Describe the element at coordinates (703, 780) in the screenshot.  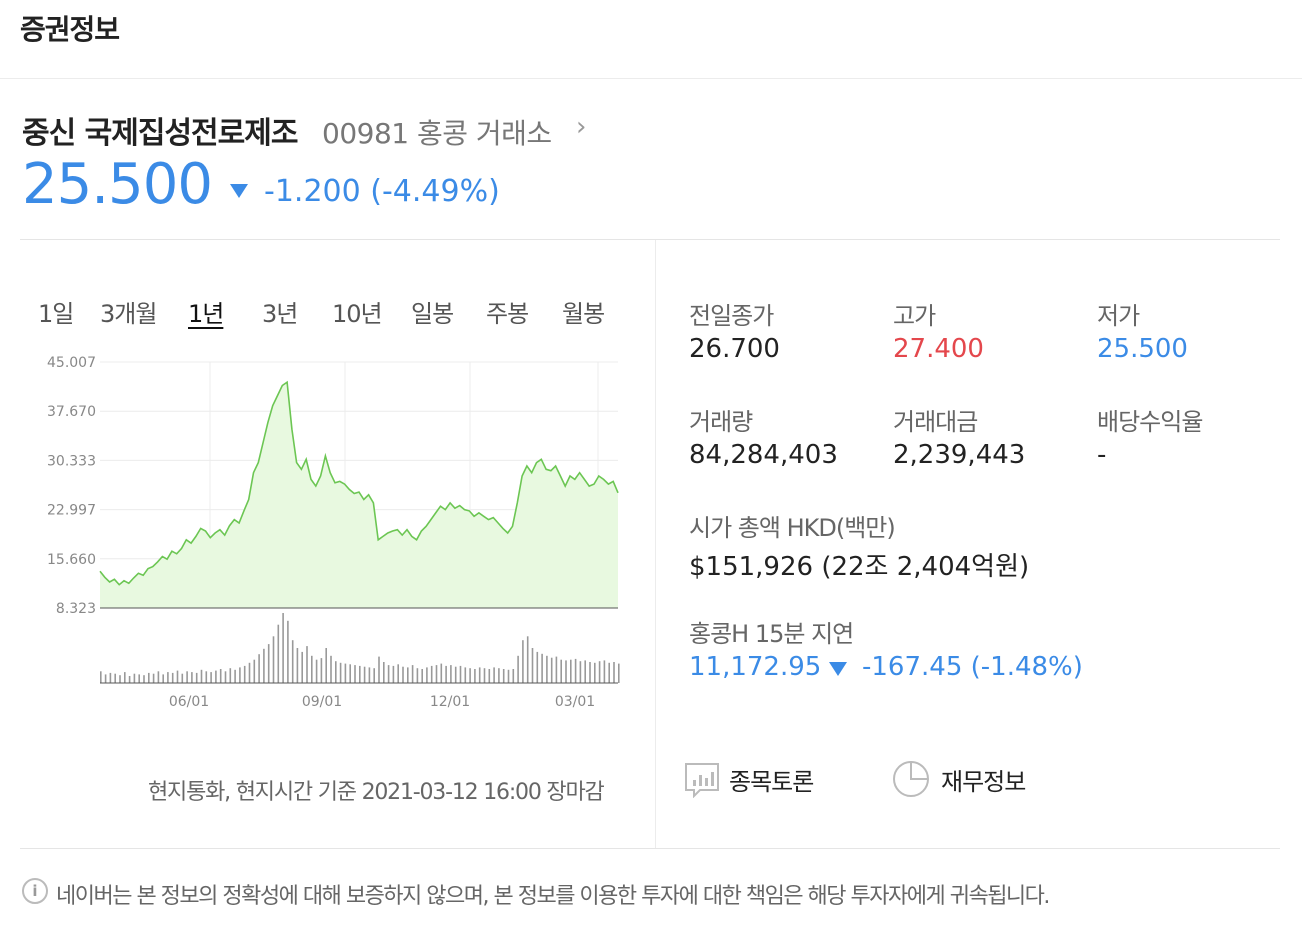
I see `discussion-chart-icon` at that location.